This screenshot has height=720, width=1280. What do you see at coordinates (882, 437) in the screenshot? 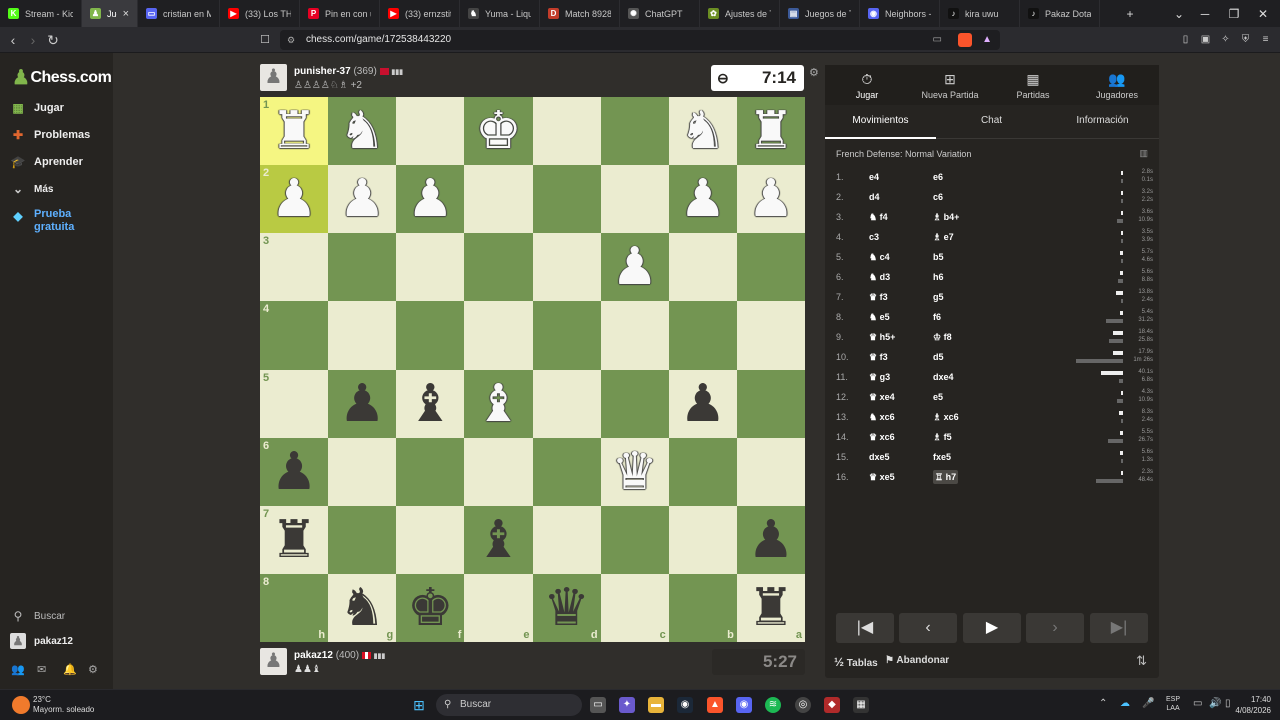
I see `white-move: ♛ xc6` at bounding box center [882, 437].